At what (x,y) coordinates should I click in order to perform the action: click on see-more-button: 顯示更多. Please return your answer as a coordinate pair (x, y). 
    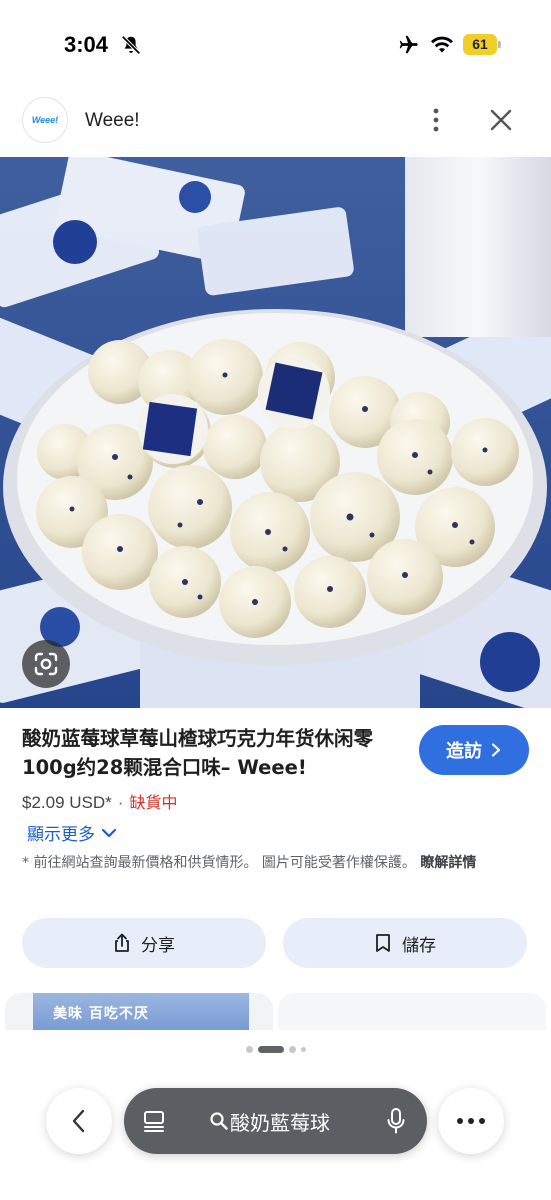
    Looking at the image, I should click on (72, 832).